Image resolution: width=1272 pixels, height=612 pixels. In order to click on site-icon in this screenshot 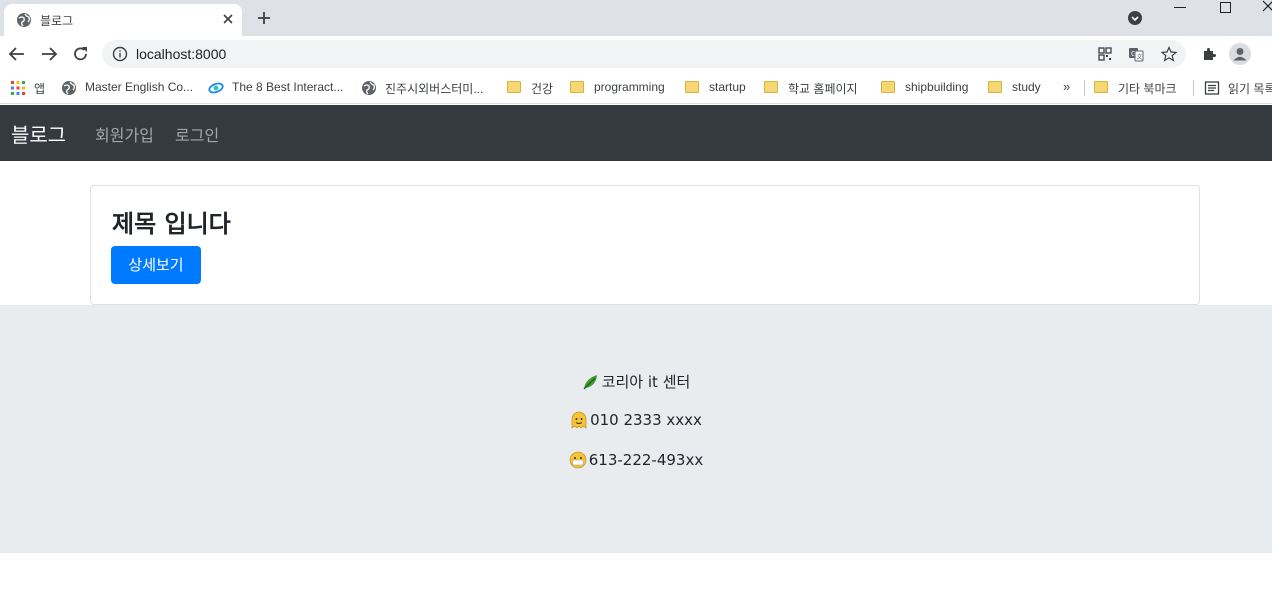, I will do `click(216, 88)`.